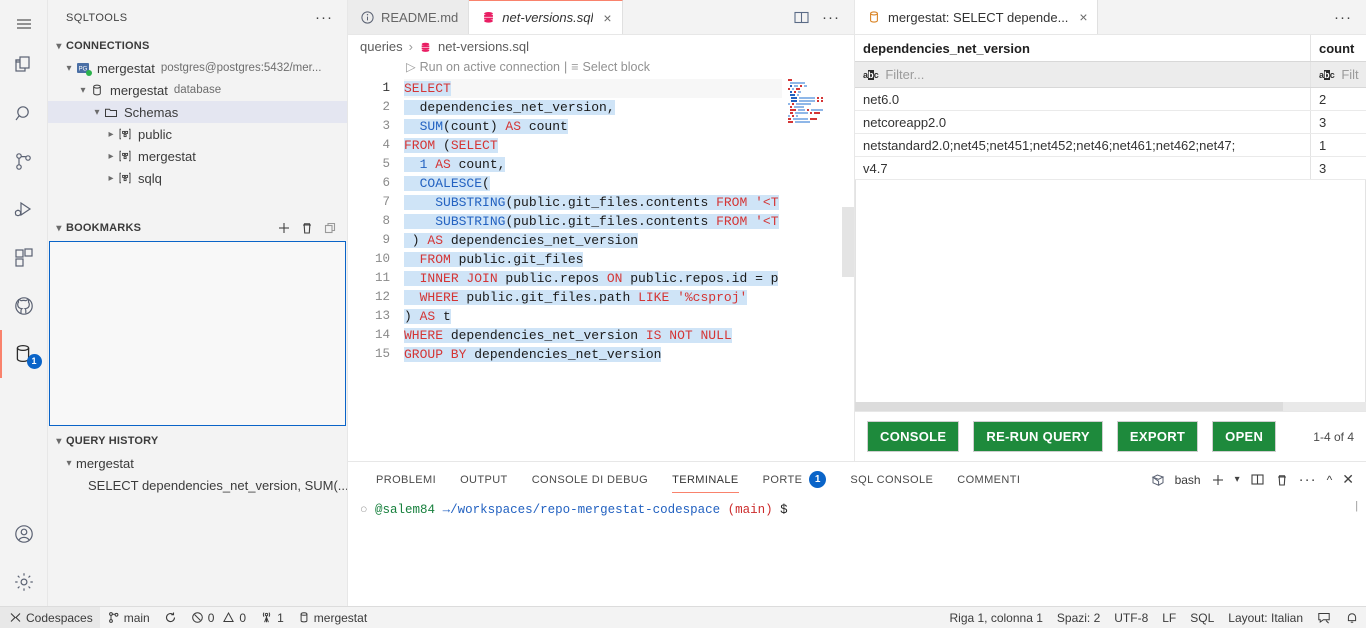 The width and height of the screenshot is (1366, 628). I want to click on explorer-icon, so click(24, 66).